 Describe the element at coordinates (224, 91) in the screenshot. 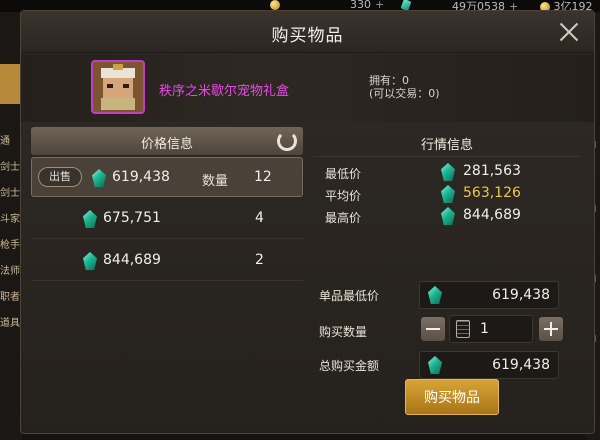

I see `item-name: 秩序之米歇尔宠物礼盒` at that location.